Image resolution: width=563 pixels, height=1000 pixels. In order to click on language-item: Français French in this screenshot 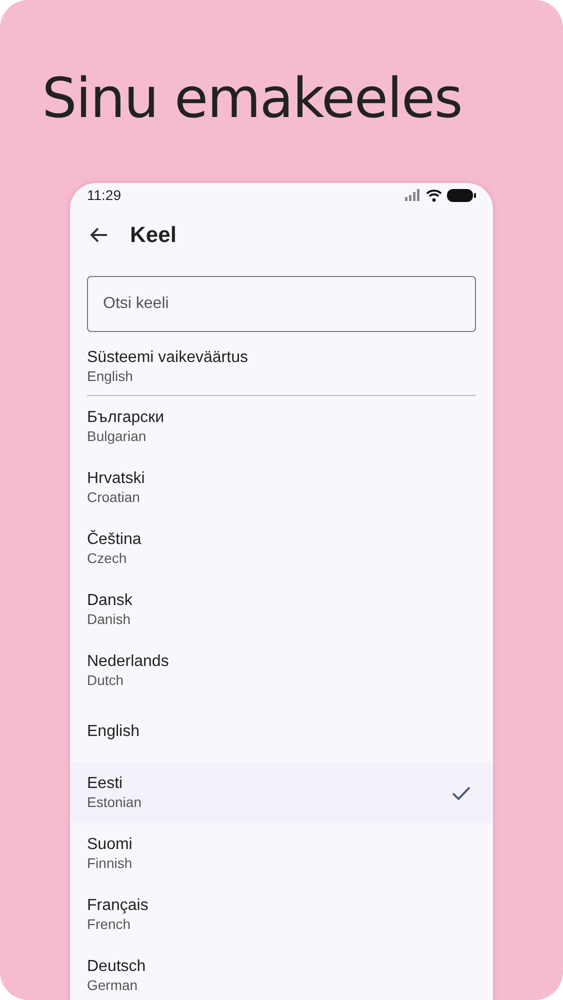, I will do `click(281, 914)`.